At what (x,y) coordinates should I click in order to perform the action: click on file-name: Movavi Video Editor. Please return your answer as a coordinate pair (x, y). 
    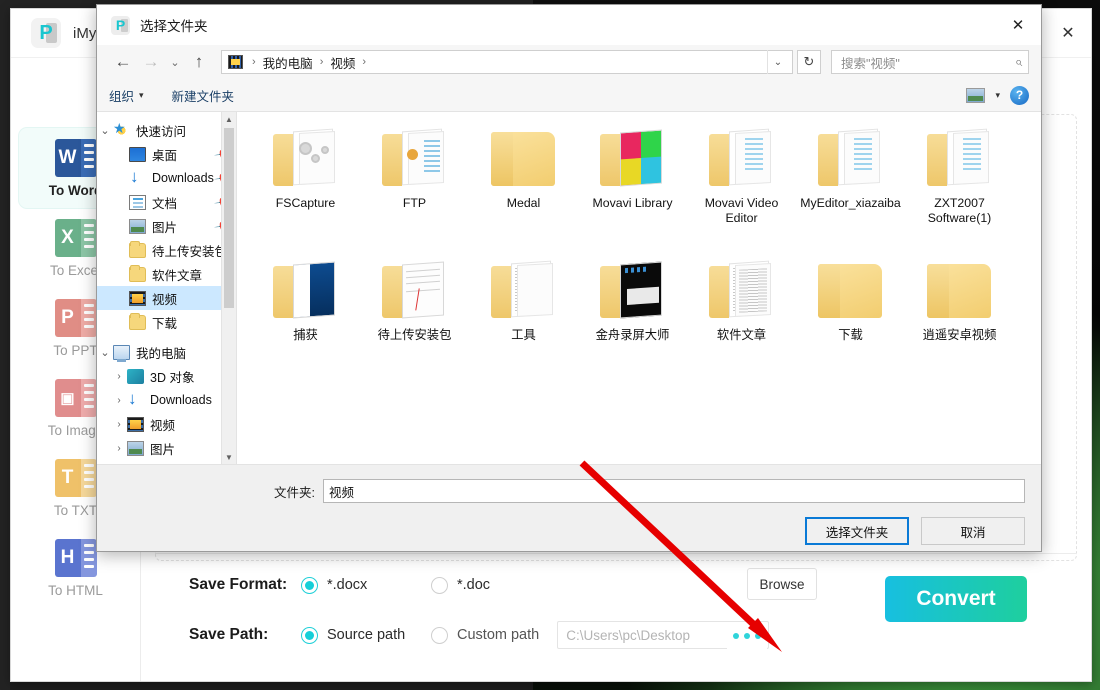
    Looking at the image, I should click on (741, 210).